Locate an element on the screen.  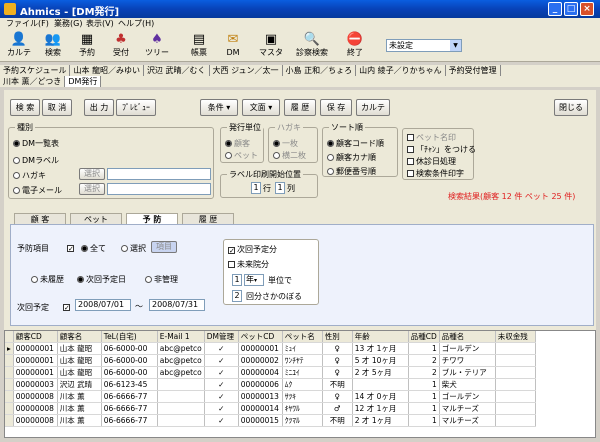
type-email-radio: 電子メール is located at coordinates (37, 190).